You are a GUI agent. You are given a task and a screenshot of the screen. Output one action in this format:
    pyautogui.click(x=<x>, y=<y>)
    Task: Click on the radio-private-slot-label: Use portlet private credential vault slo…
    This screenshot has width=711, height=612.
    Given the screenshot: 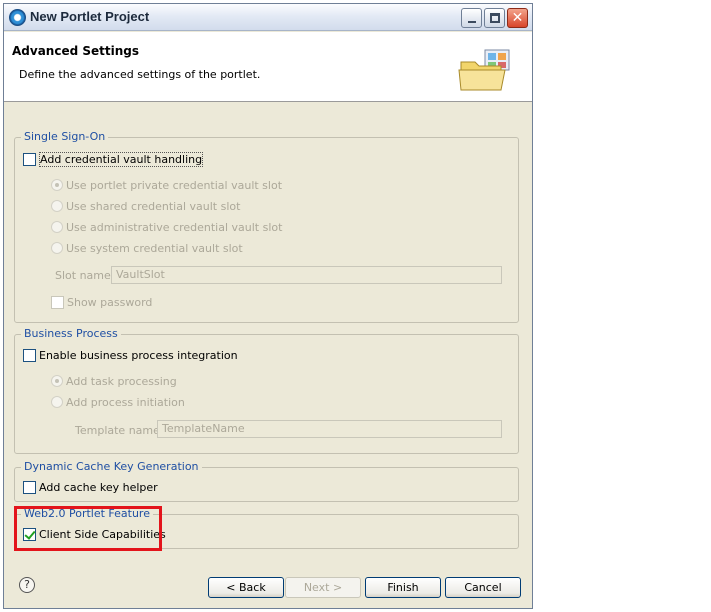 What is the action you would take?
    pyautogui.click(x=174, y=185)
    